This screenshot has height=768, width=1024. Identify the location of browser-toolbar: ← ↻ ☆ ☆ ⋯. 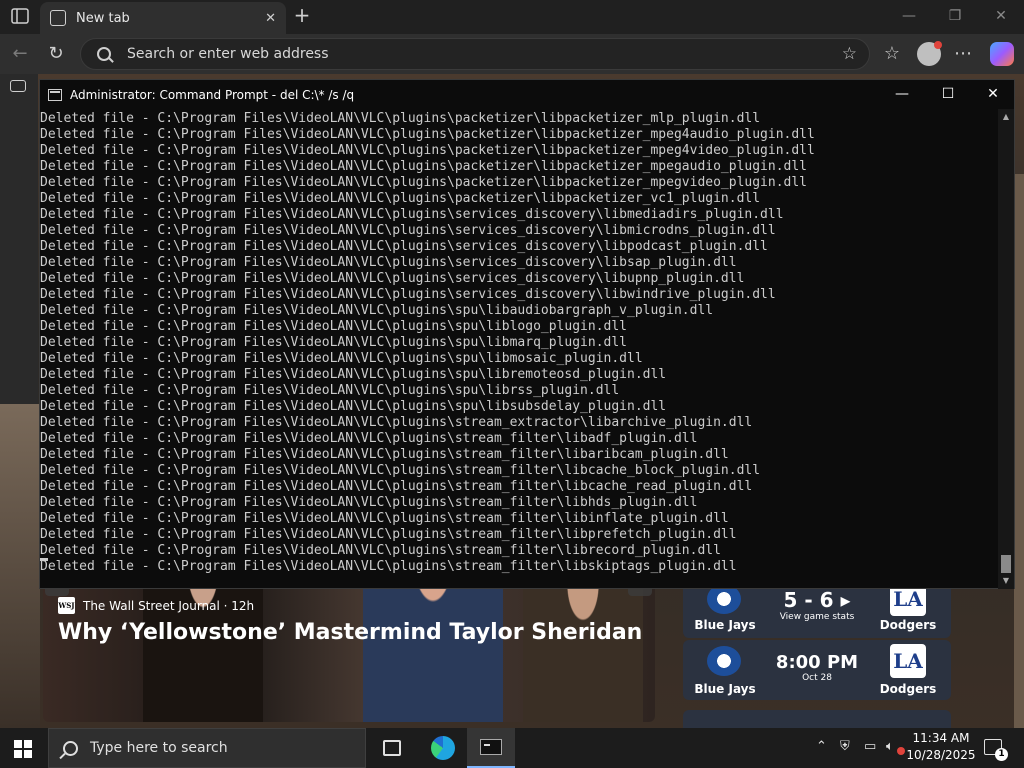
(512, 54).